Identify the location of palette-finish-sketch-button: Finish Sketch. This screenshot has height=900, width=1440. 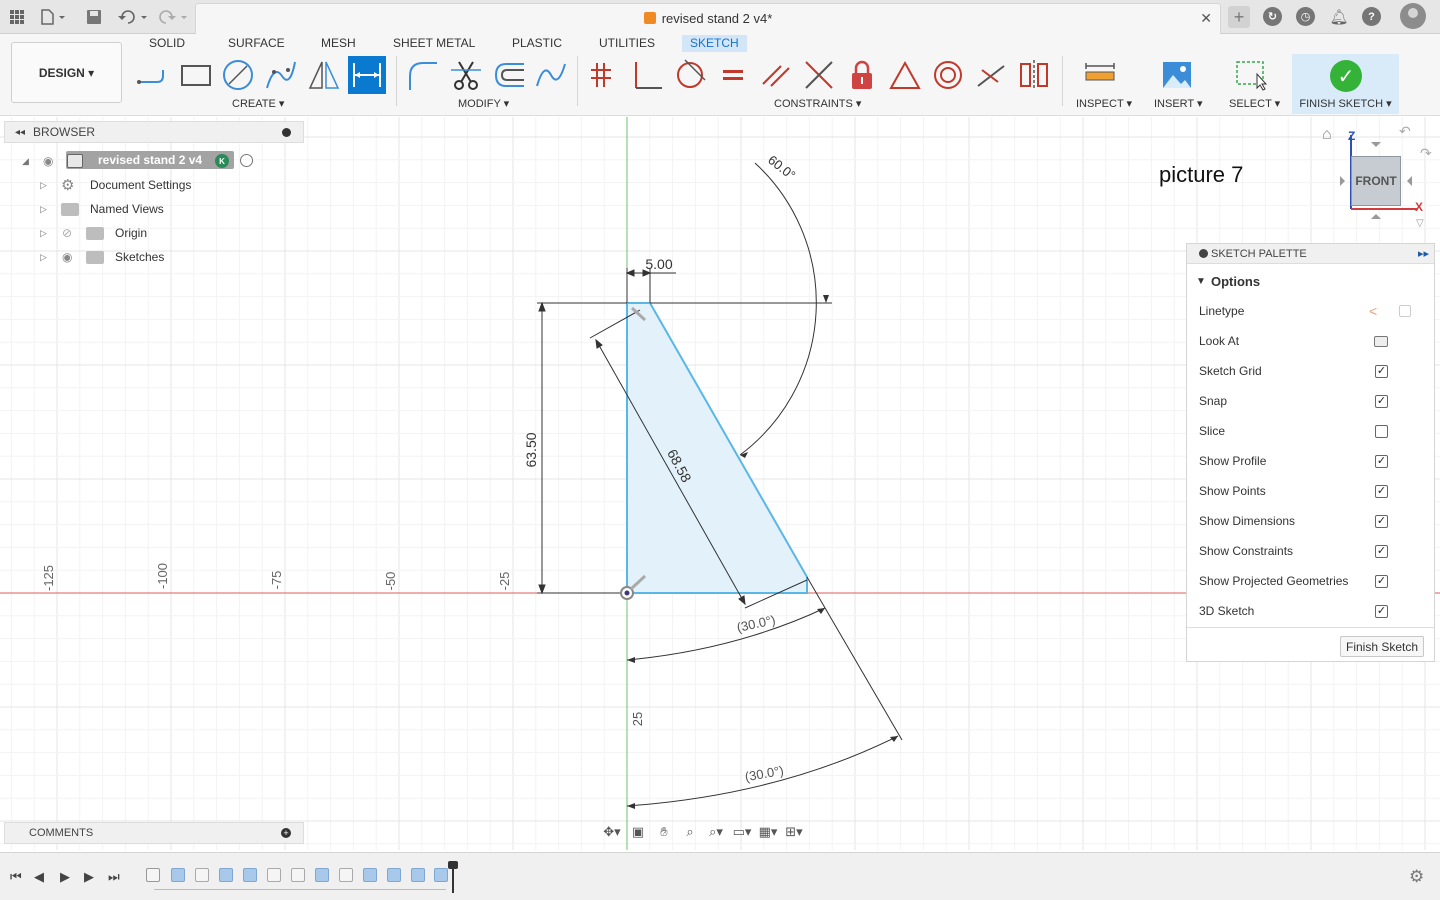
(1382, 646).